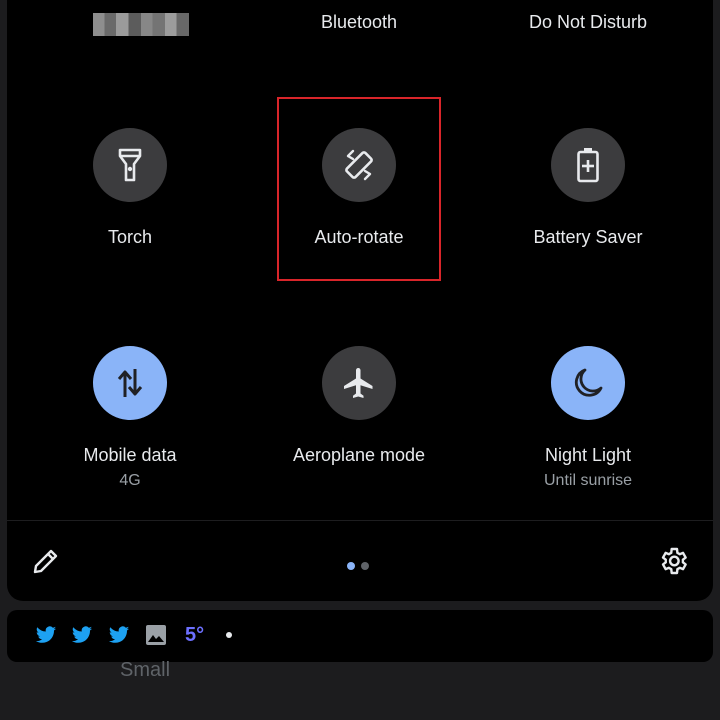  What do you see at coordinates (359, 22) in the screenshot?
I see `bluetooth-label: Bluetooth` at bounding box center [359, 22].